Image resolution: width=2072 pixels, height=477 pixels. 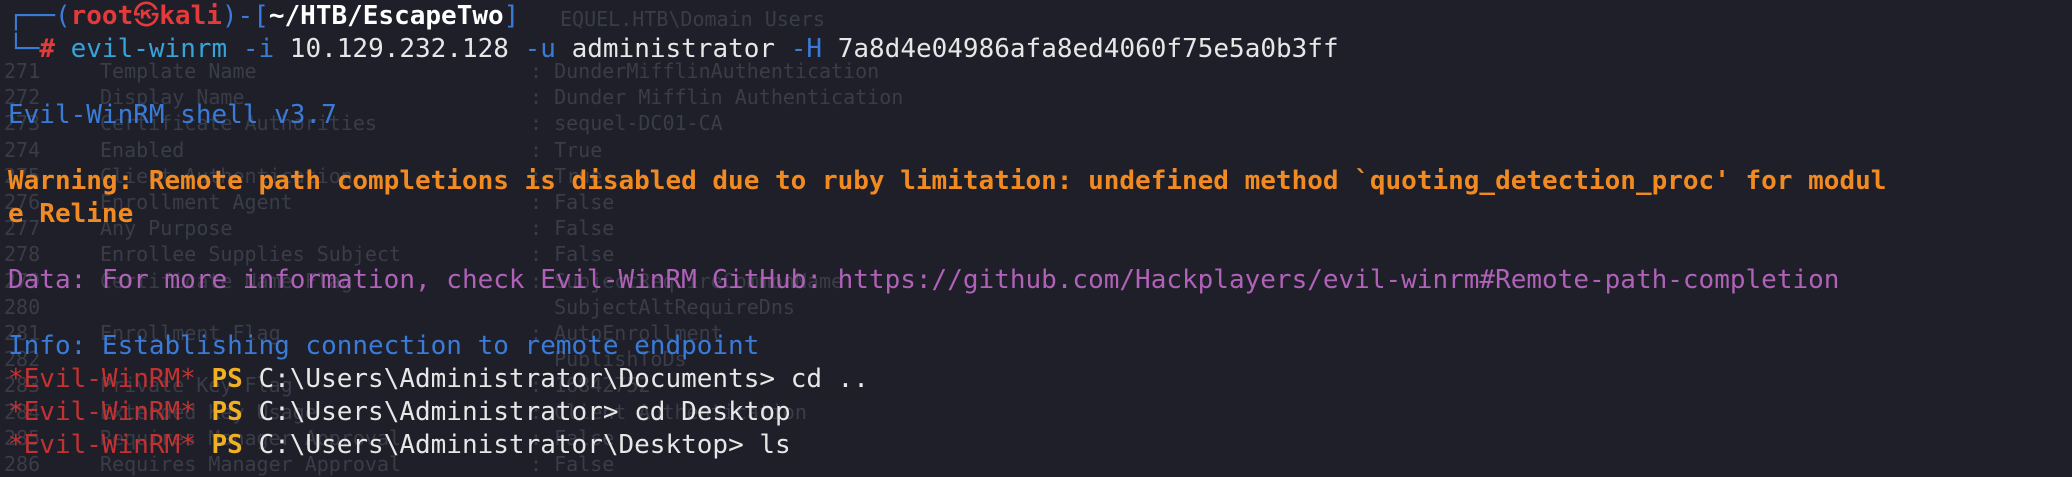 What do you see at coordinates (146, 16) in the screenshot?
I see `skull-icon: ㉿` at bounding box center [146, 16].